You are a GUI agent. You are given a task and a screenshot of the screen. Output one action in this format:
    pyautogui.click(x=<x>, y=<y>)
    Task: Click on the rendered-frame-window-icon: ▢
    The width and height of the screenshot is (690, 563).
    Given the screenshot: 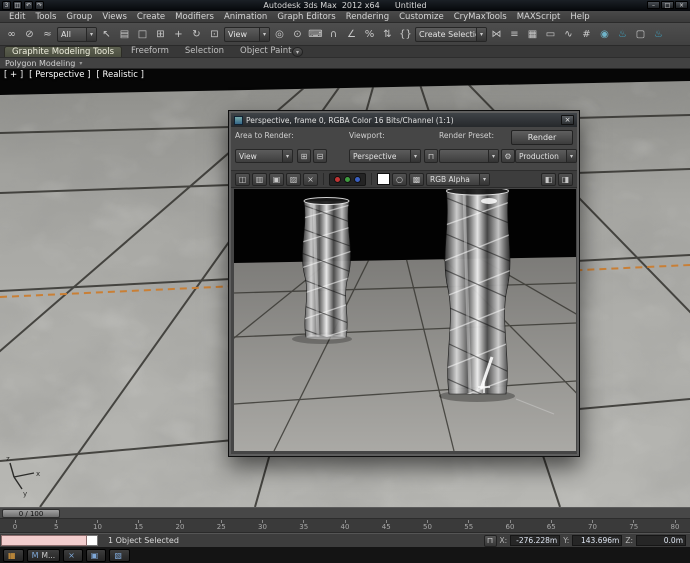 What is the action you would take?
    pyautogui.click(x=640, y=34)
    